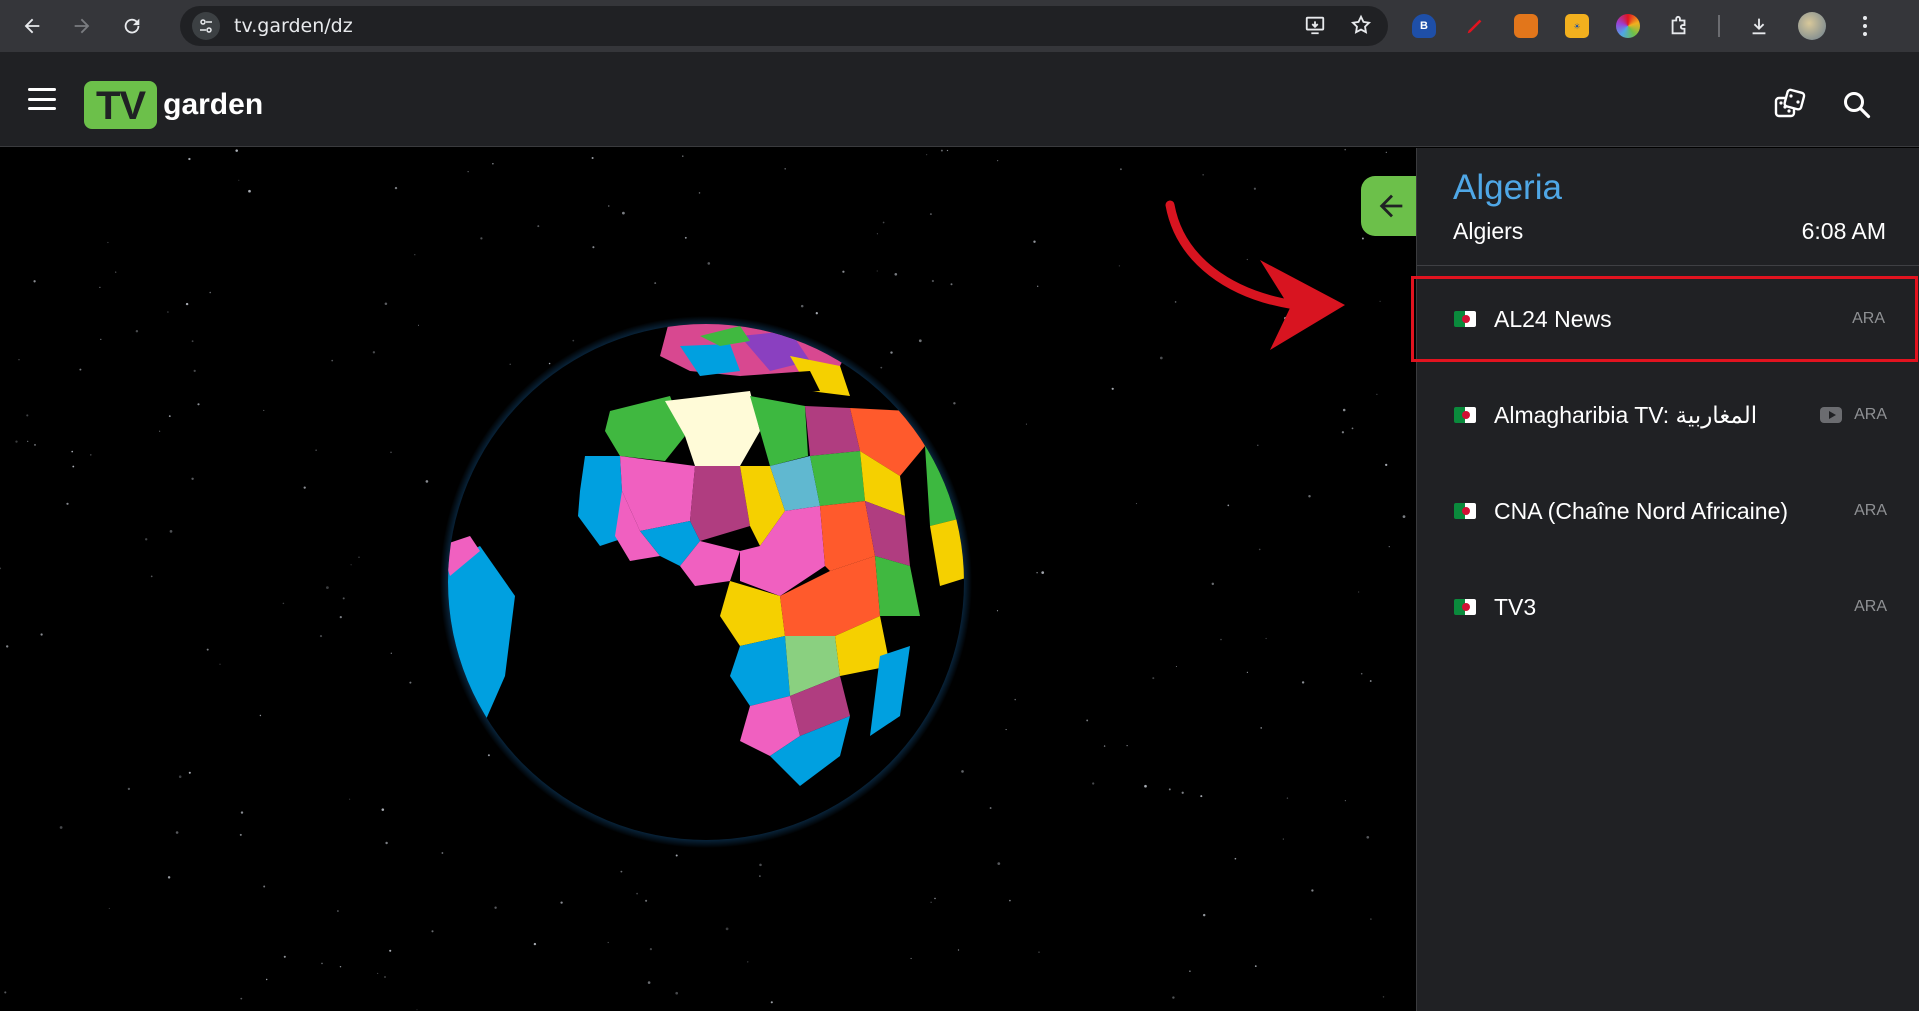 Image resolution: width=1919 pixels, height=1011 pixels. What do you see at coordinates (206, 26) in the screenshot?
I see `site-settings-icon` at bounding box center [206, 26].